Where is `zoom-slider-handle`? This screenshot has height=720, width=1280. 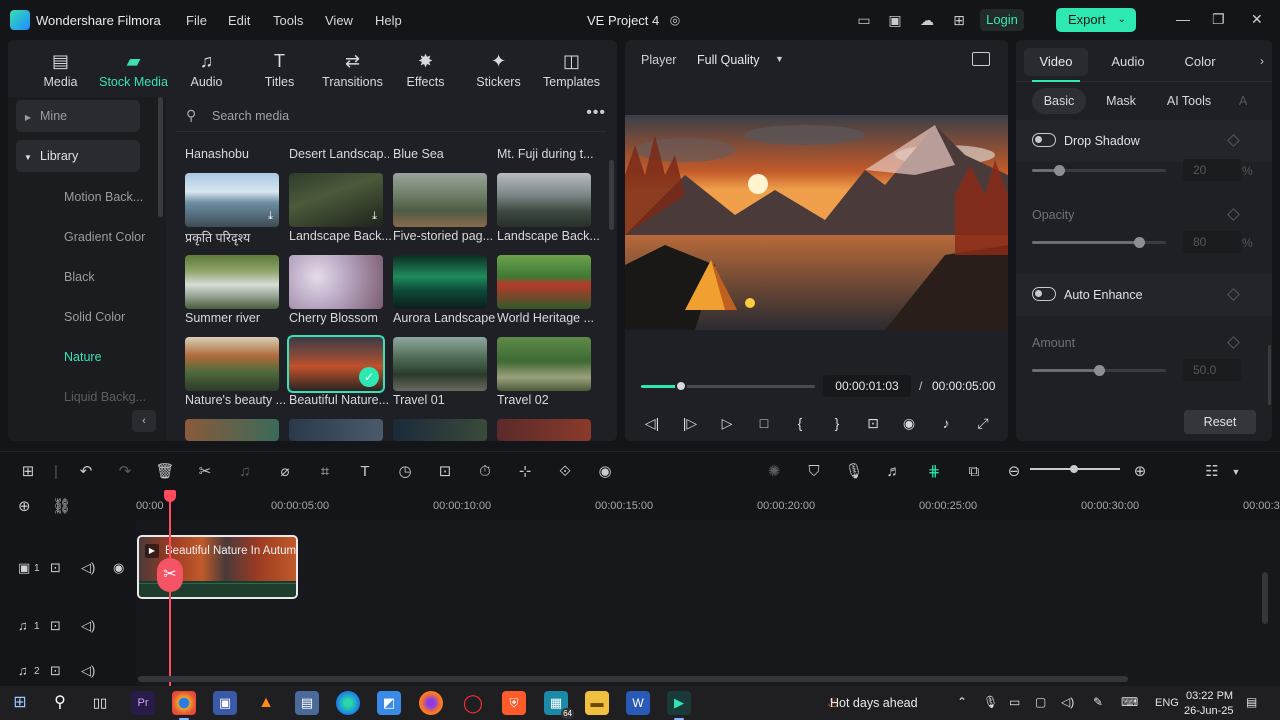 zoom-slider-handle is located at coordinates (1074, 469).